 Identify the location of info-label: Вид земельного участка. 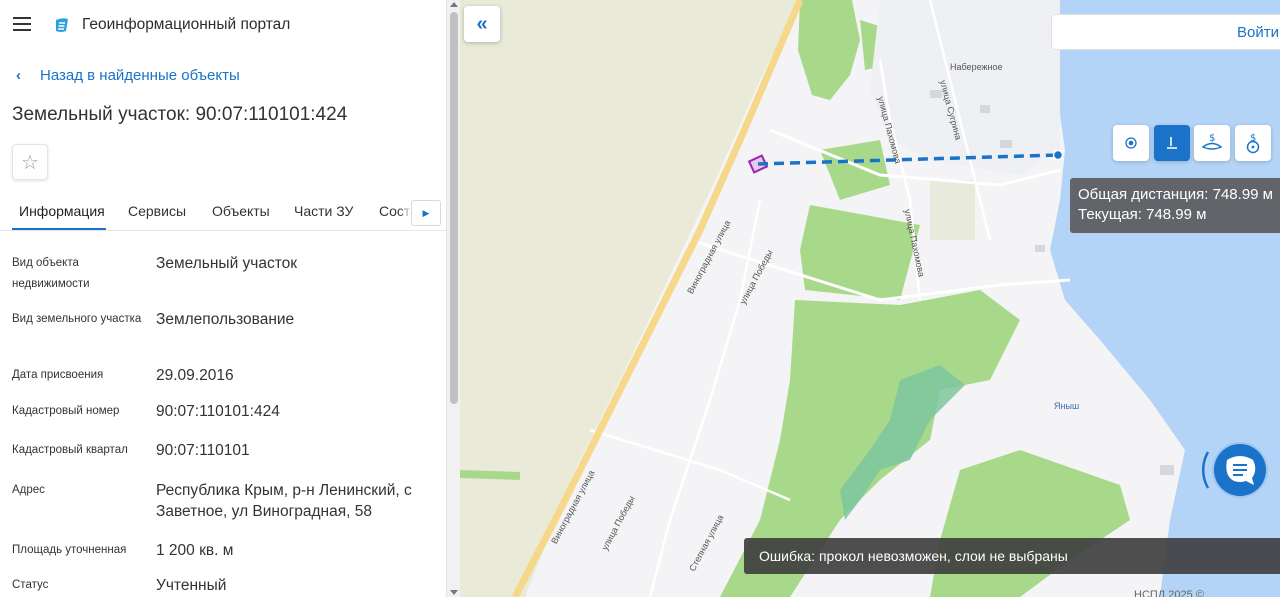
(77, 319).